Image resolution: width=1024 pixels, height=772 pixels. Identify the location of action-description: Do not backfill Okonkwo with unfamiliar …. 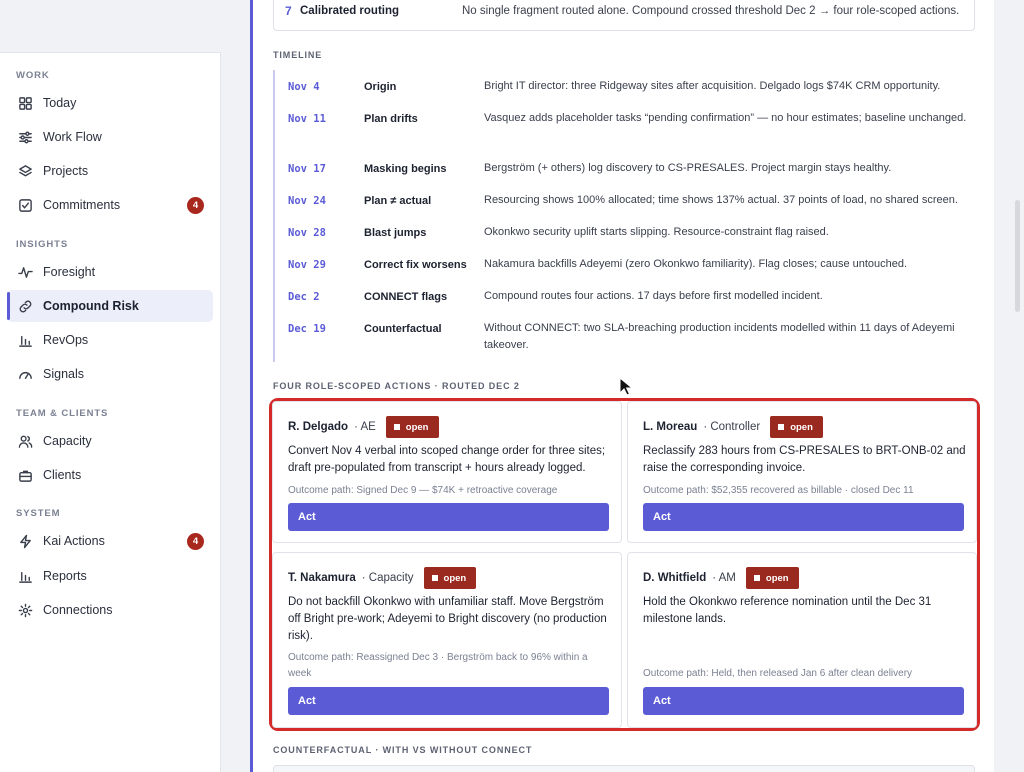
(447, 619).